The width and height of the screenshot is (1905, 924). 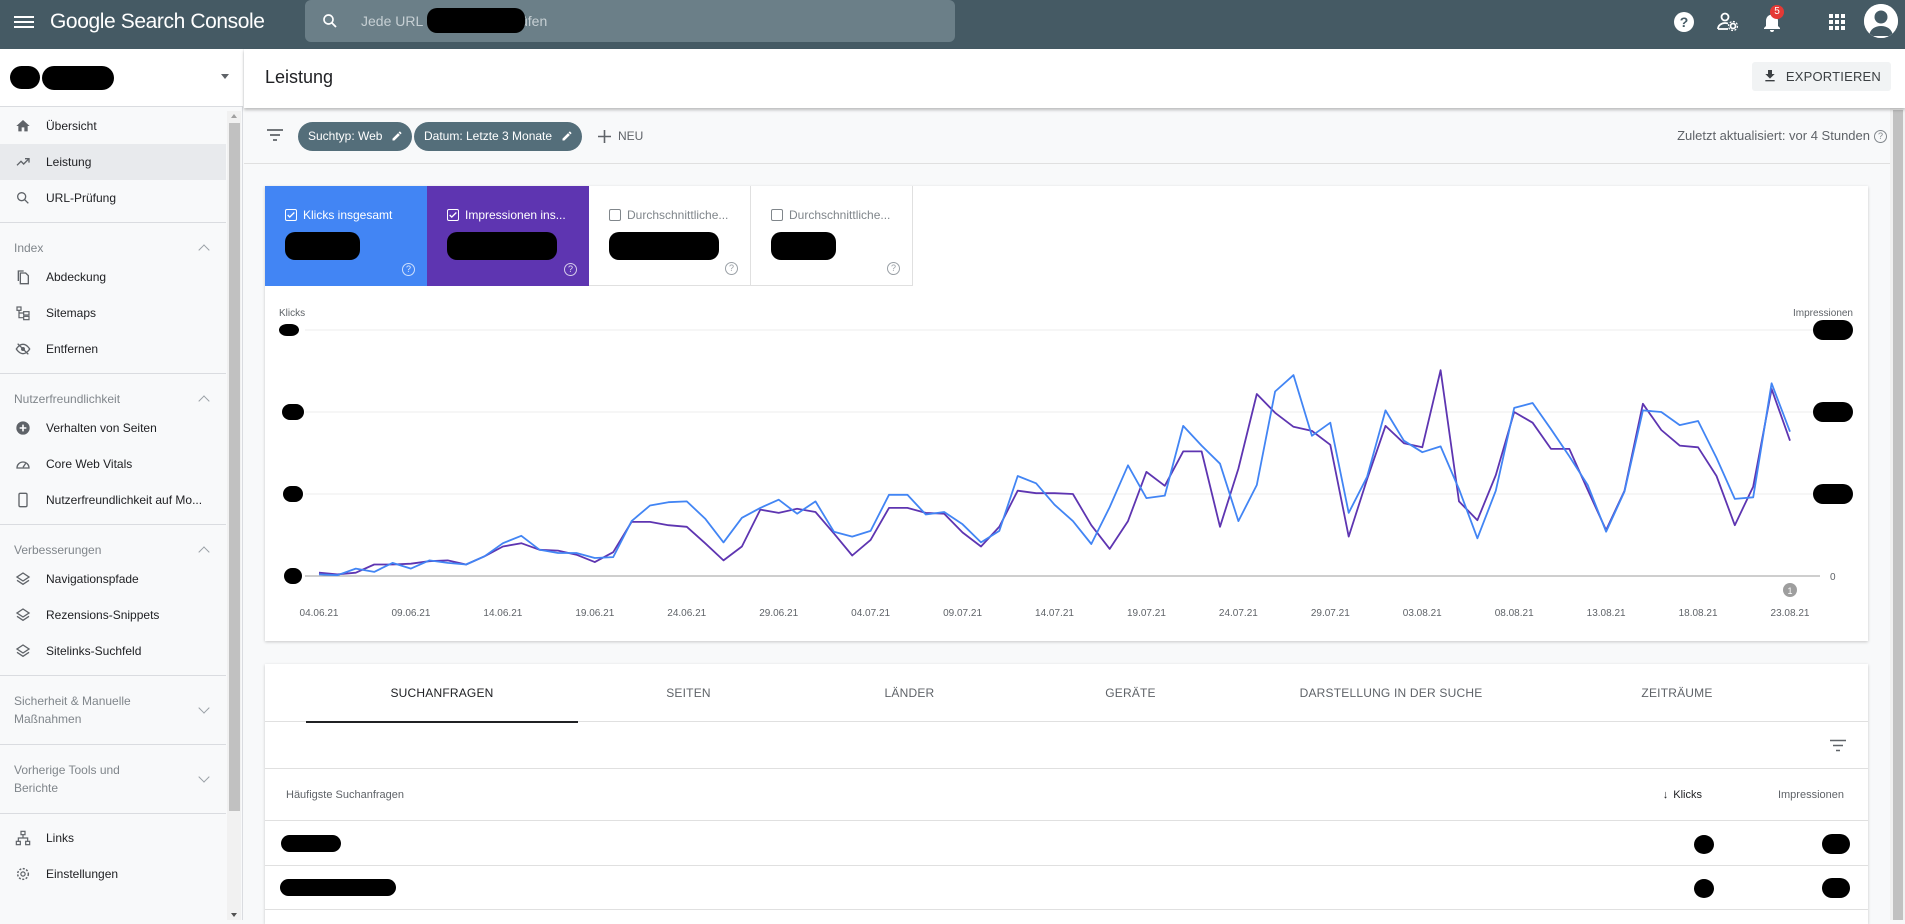 I want to click on metric-average-ctr: Durchschnittliche... ?, so click(x=670, y=236).